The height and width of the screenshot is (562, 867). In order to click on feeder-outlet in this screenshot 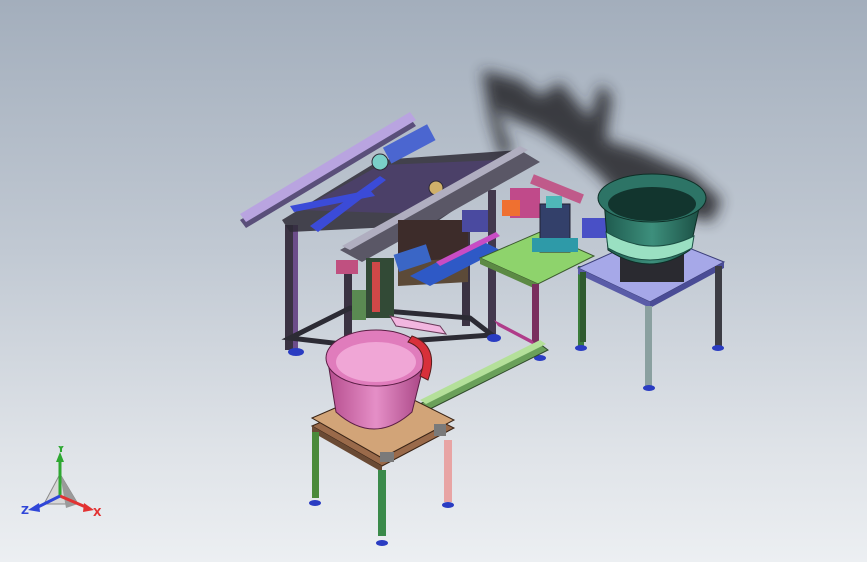, I will do `click(595, 228)`.